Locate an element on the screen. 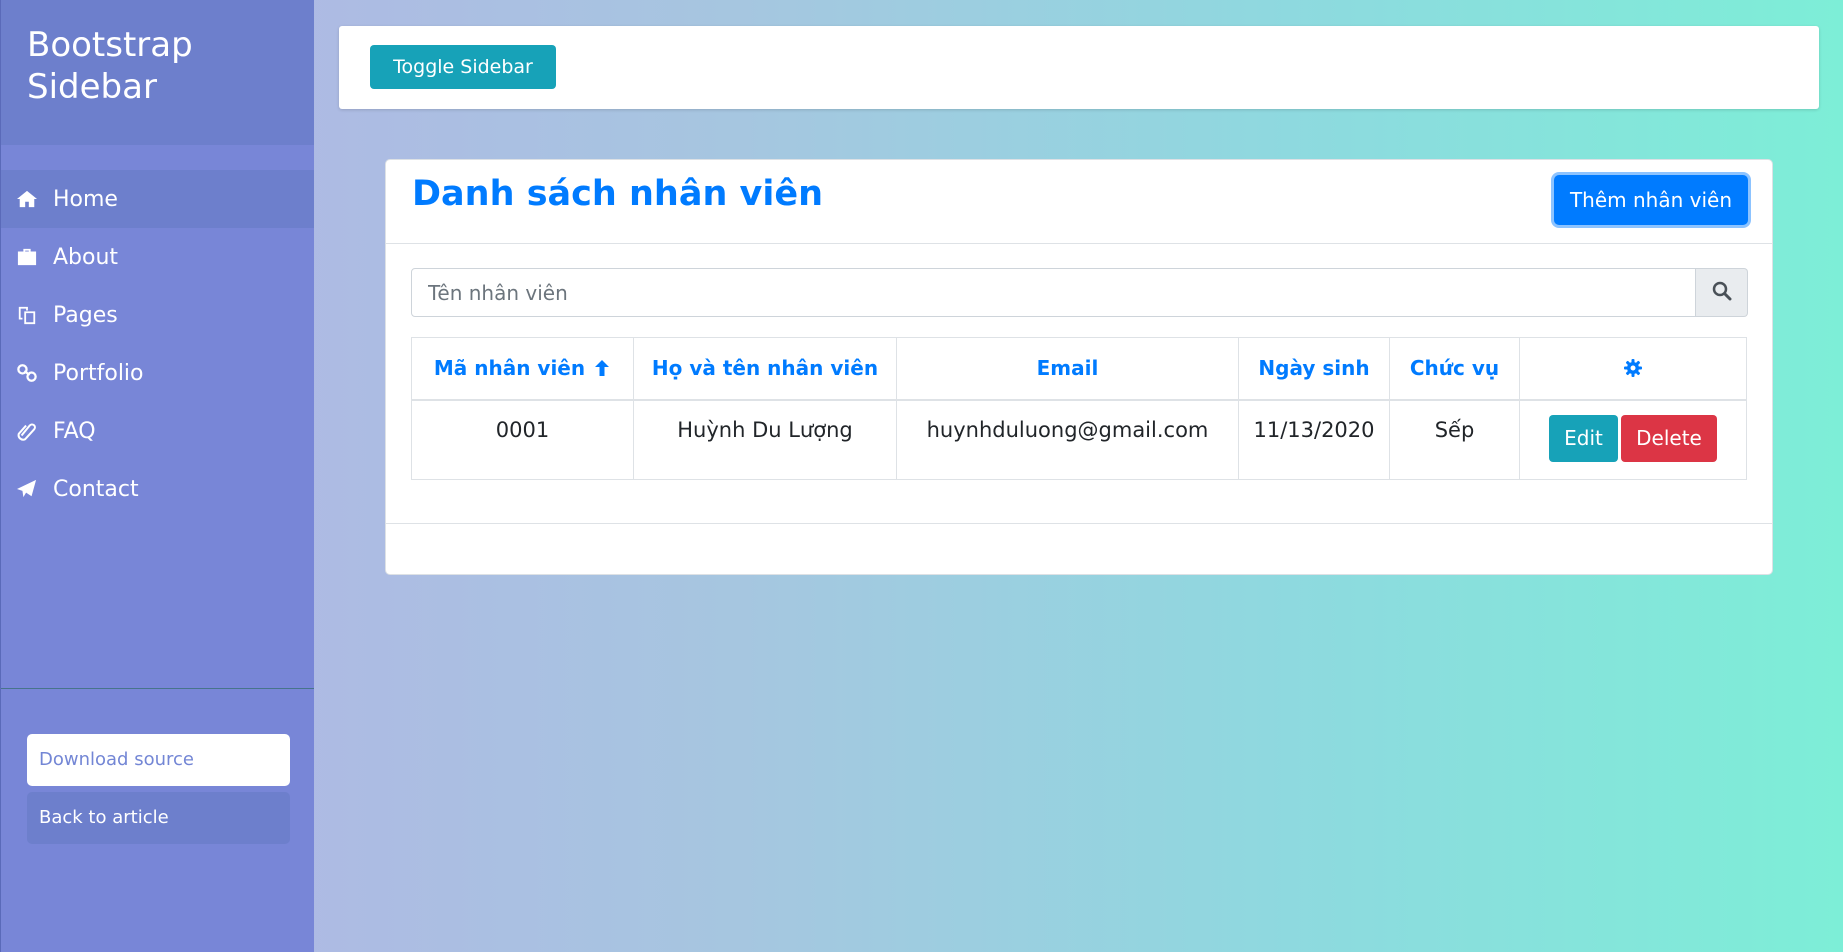 The width and height of the screenshot is (1843, 952). search-input is located at coordinates (1053, 292).